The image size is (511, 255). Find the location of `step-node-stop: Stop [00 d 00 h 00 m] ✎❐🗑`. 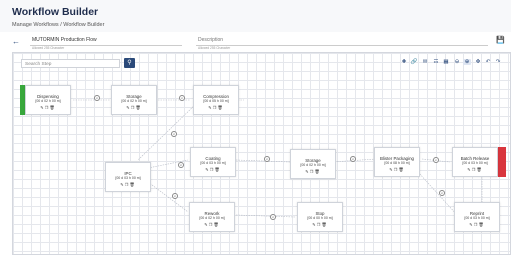

step-node-stop: Stop [00 d 00 h 00 m] ✎❐🗑 is located at coordinates (320, 217).